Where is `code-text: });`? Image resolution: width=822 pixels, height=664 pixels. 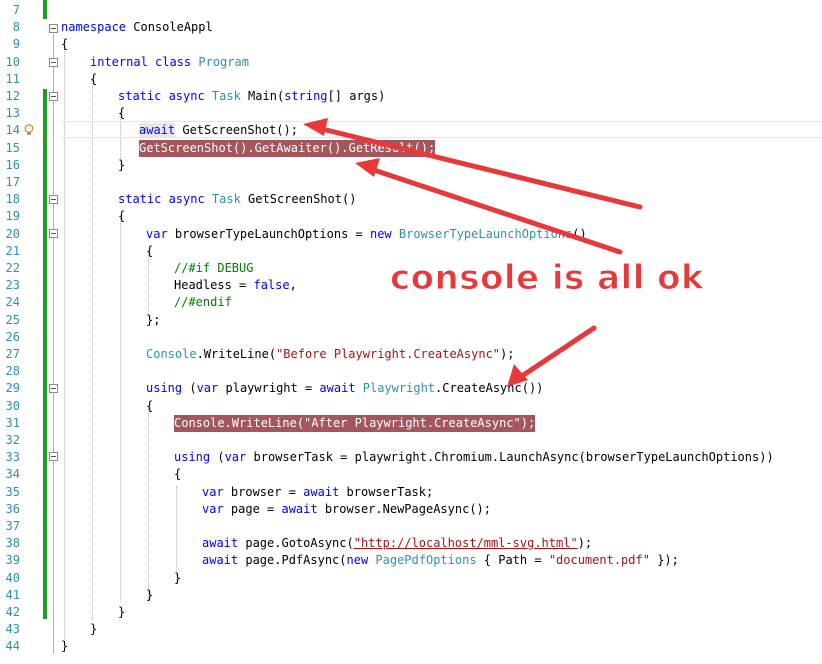 code-text: }); is located at coordinates (664, 560).